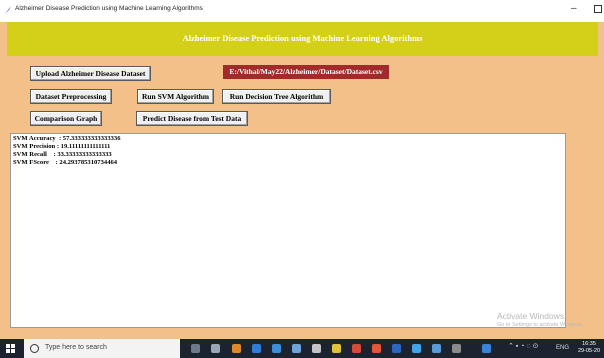 This screenshot has width=604, height=358. I want to click on start-button, so click(12, 348).